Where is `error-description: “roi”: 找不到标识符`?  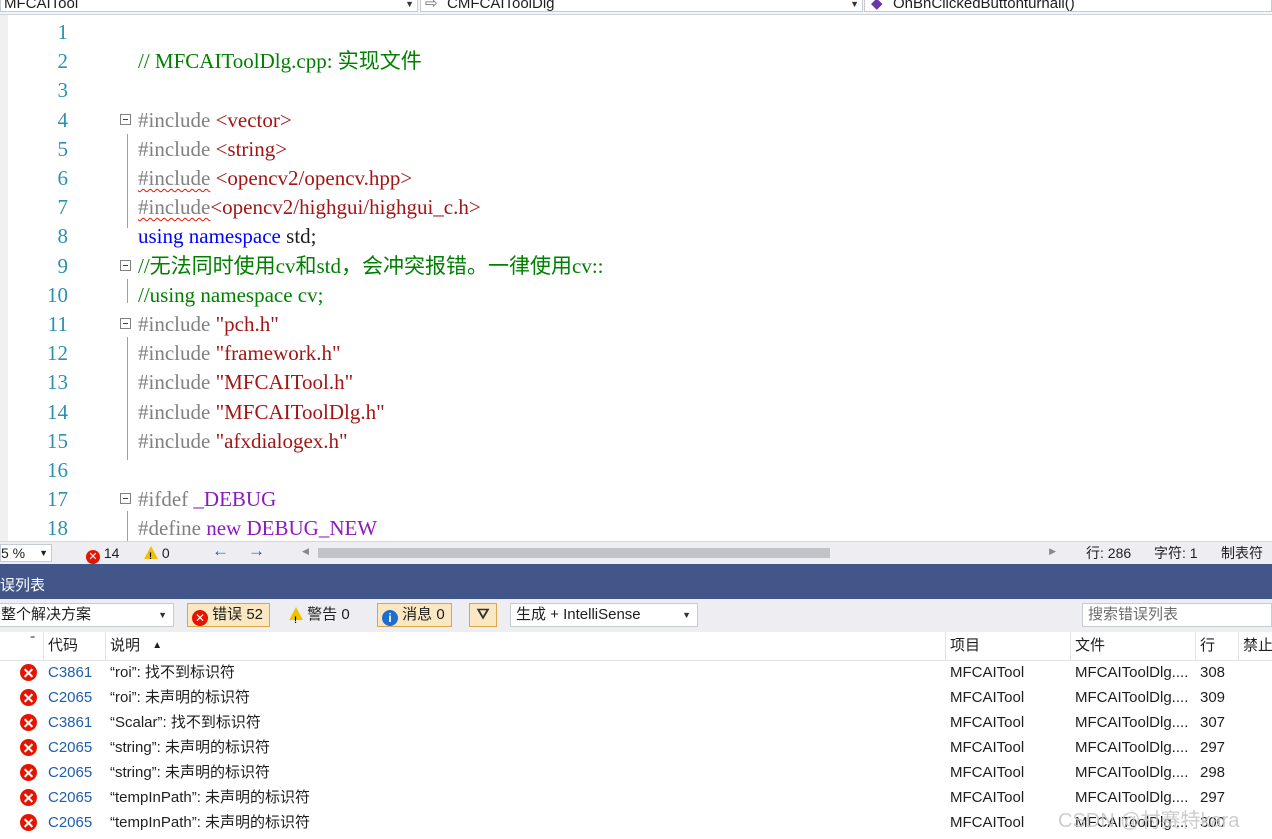 error-description: “roi”: 找不到标识符 is located at coordinates (172, 672).